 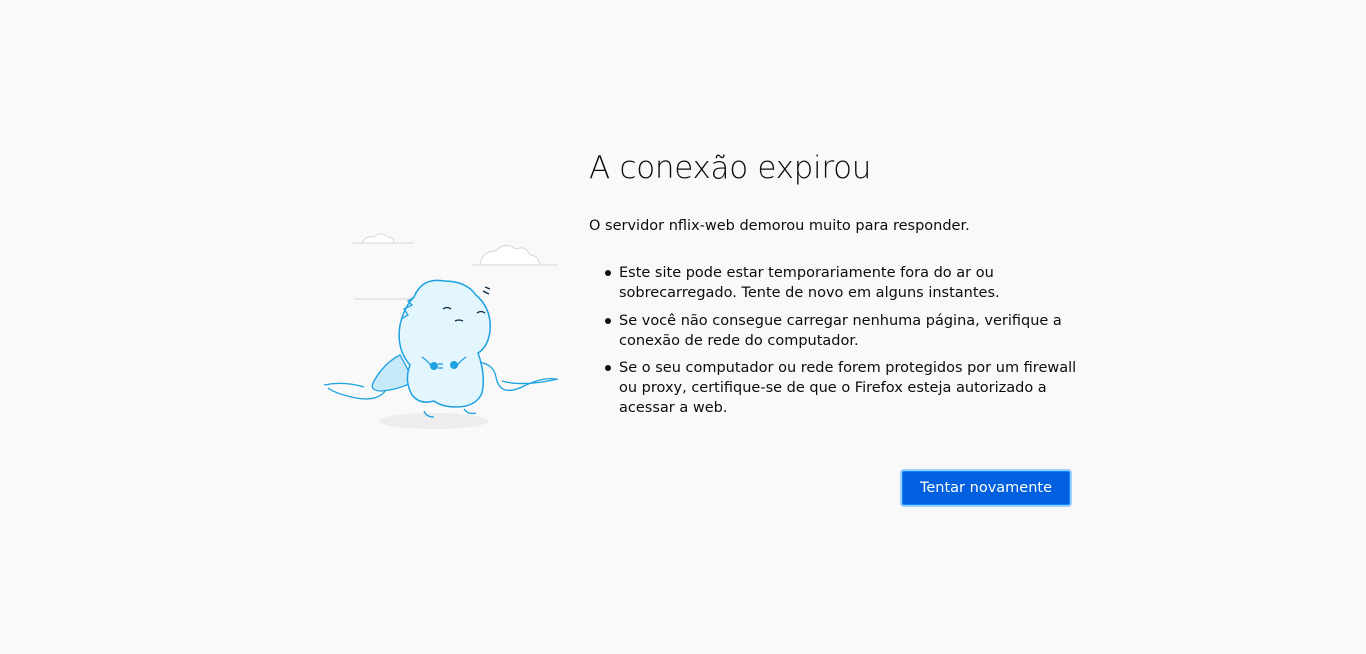 I want to click on page-title: A conexão expirou, so click(x=730, y=168).